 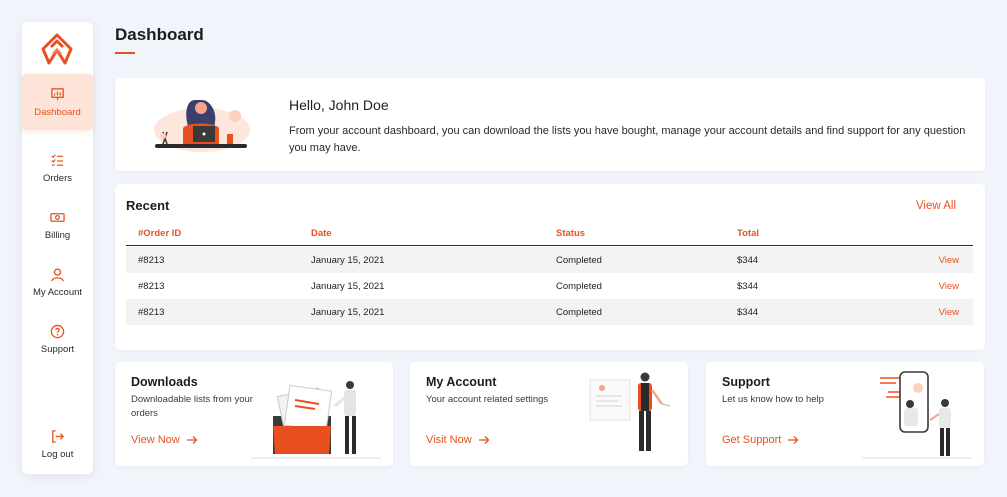 What do you see at coordinates (321, 233) in the screenshot?
I see `column-header: Date` at bounding box center [321, 233].